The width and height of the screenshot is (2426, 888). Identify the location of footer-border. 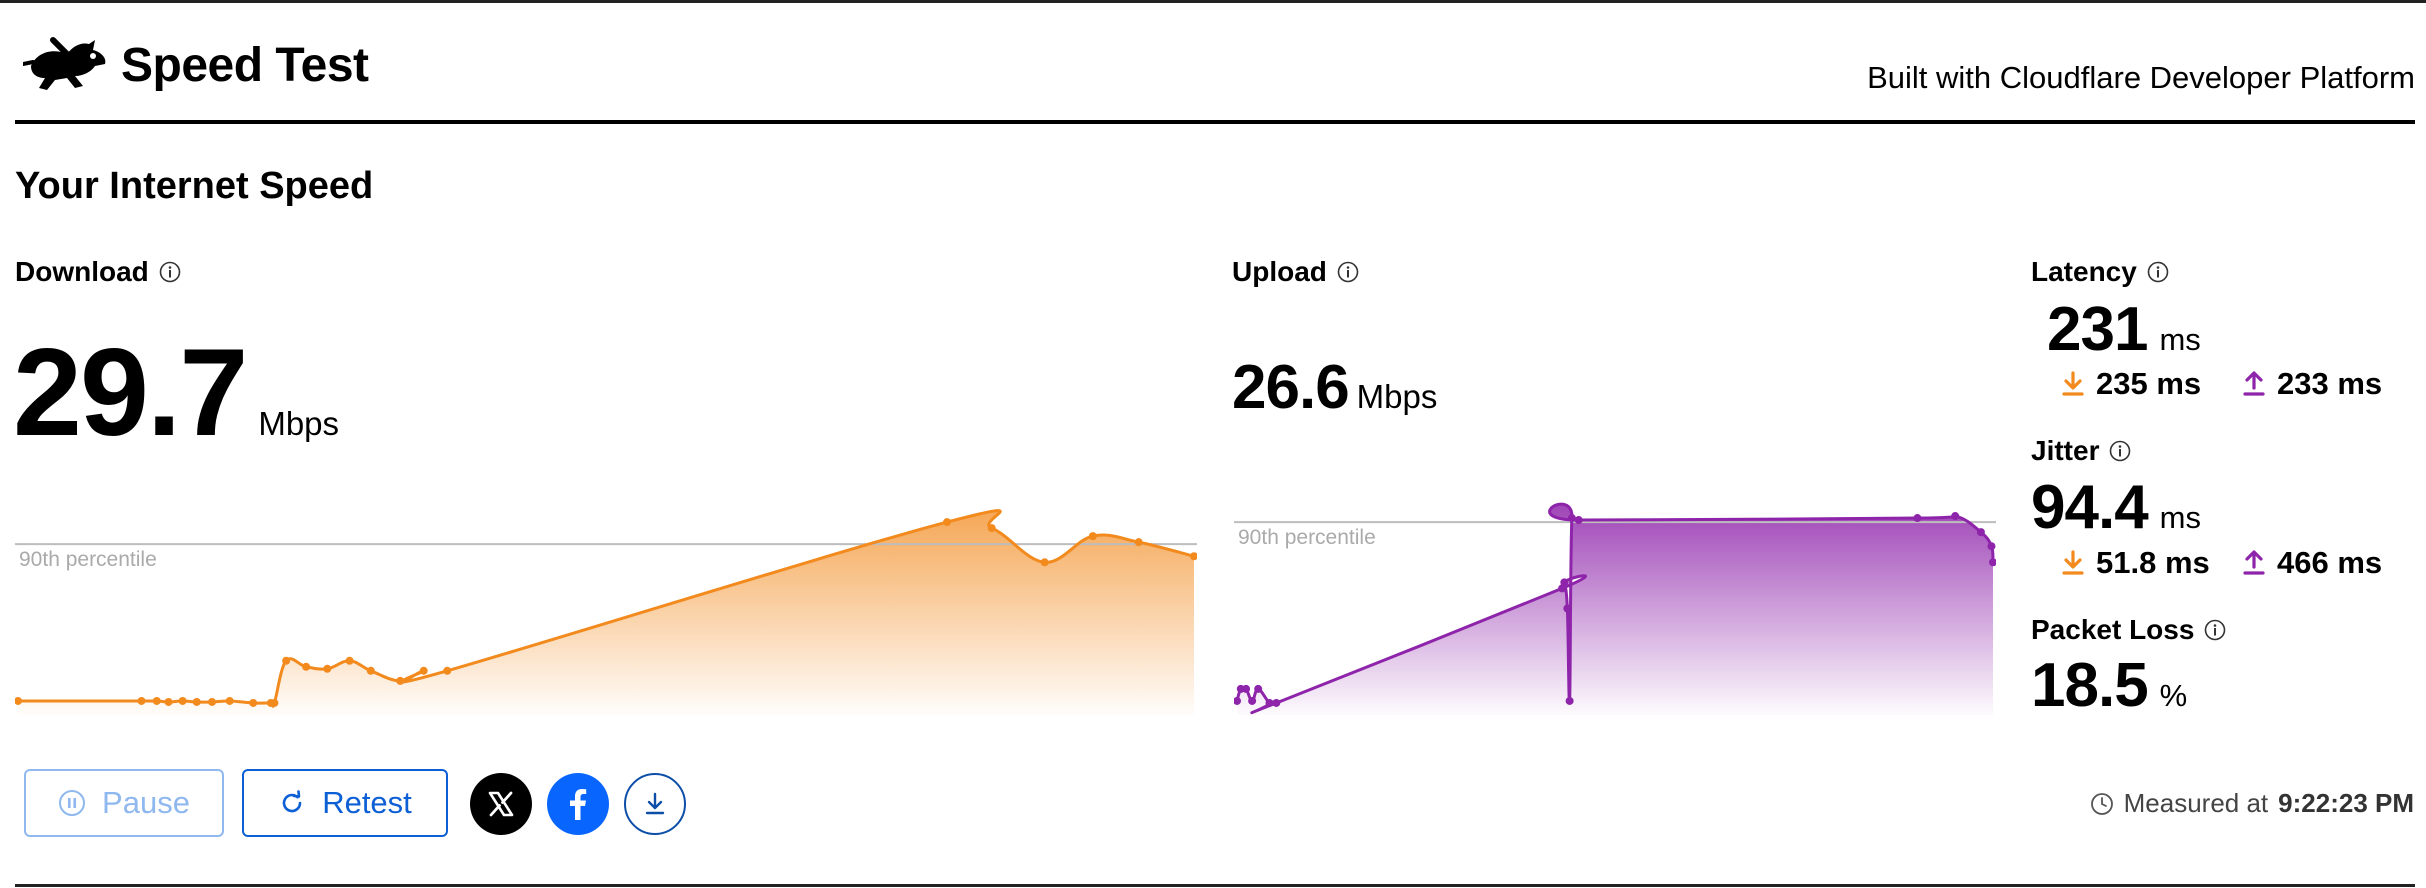
(1215, 885).